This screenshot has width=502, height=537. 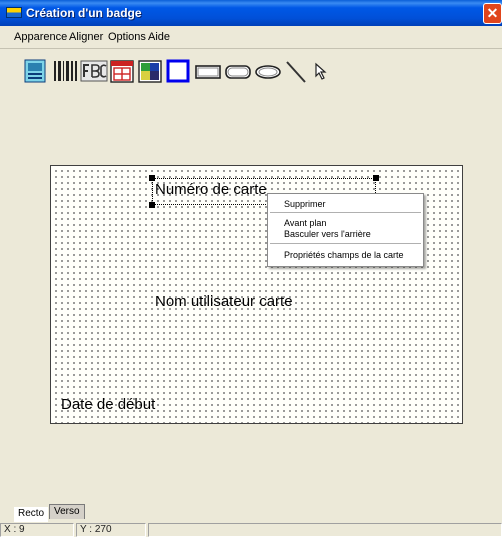 I want to click on card-user-name-field: Nom utilisateur carte, so click(x=224, y=301).